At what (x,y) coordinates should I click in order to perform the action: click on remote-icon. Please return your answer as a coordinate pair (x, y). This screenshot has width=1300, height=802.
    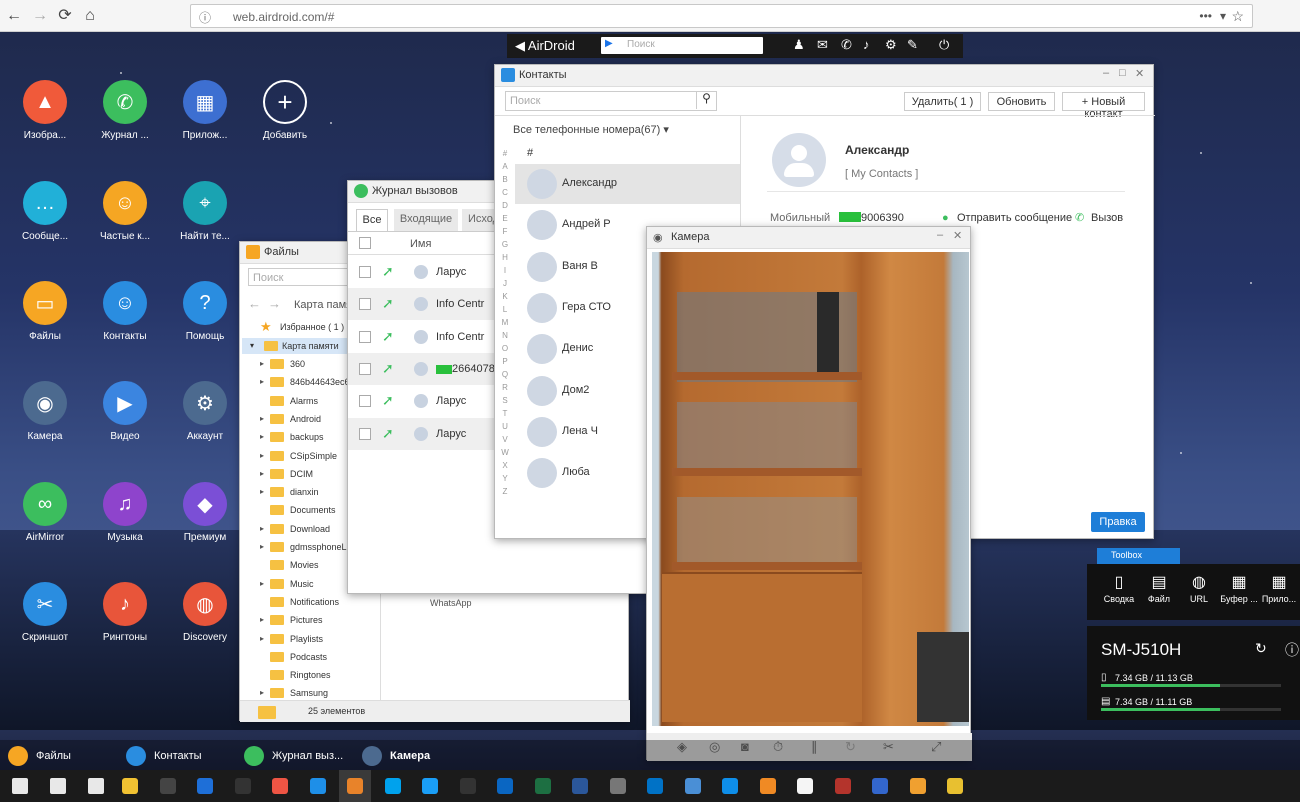
    Looking at the image, I should click on (880, 786).